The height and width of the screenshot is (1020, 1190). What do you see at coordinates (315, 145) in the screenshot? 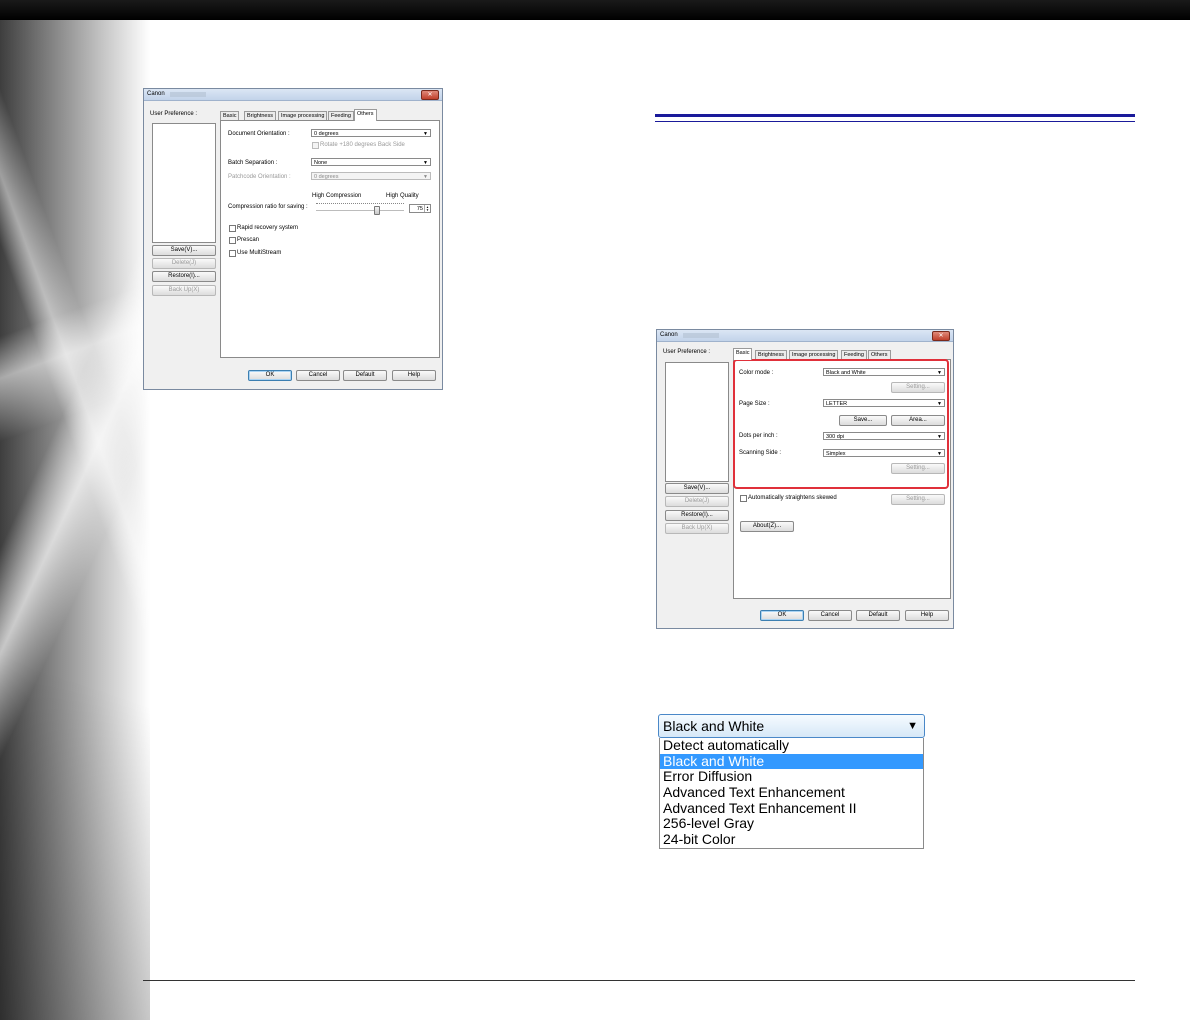
I see `rotate-back-side-checkbox` at bounding box center [315, 145].